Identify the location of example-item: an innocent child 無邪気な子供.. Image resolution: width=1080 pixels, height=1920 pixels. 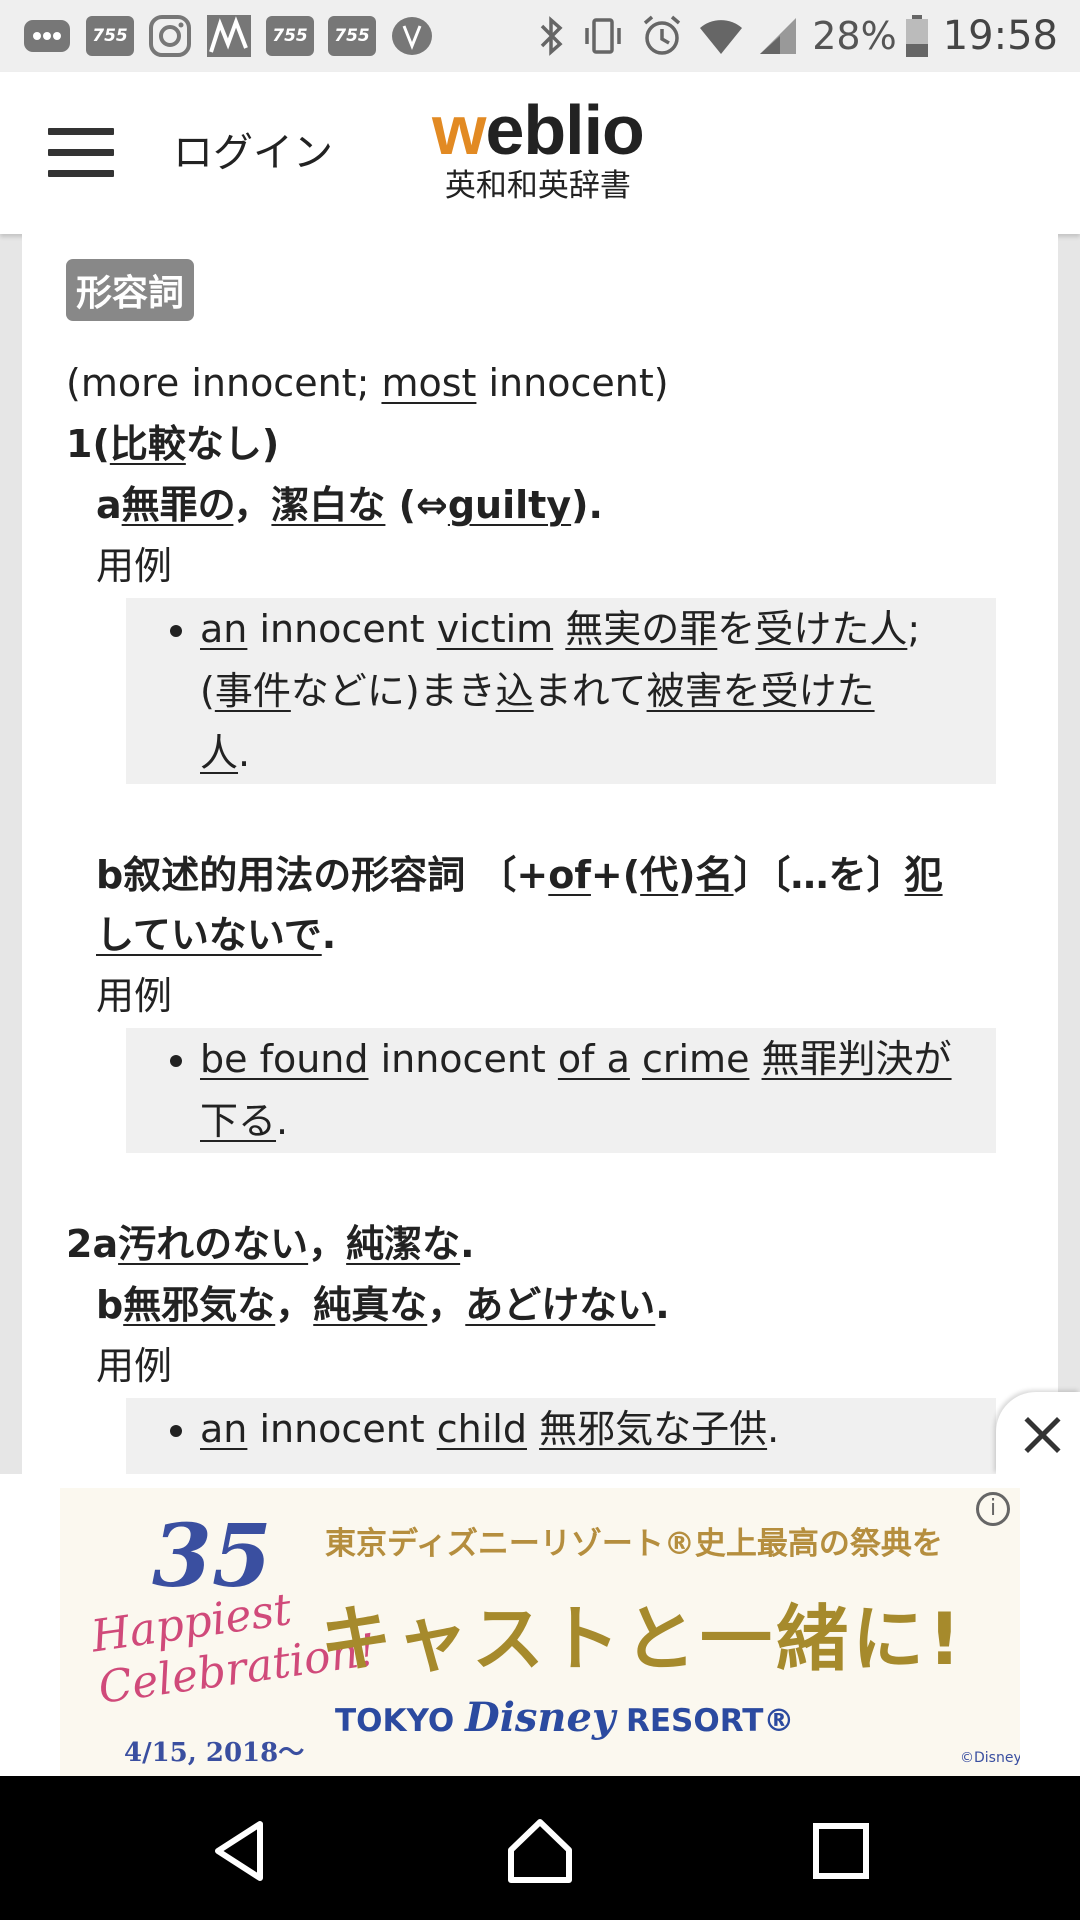
(598, 1429).